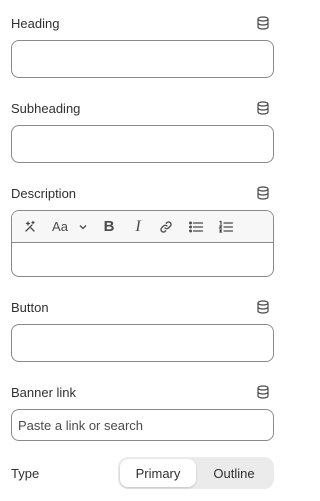 Image resolution: width=320 pixels, height=501 pixels. I want to click on rich-text-toolbar: Aa B I, so click(142, 227).